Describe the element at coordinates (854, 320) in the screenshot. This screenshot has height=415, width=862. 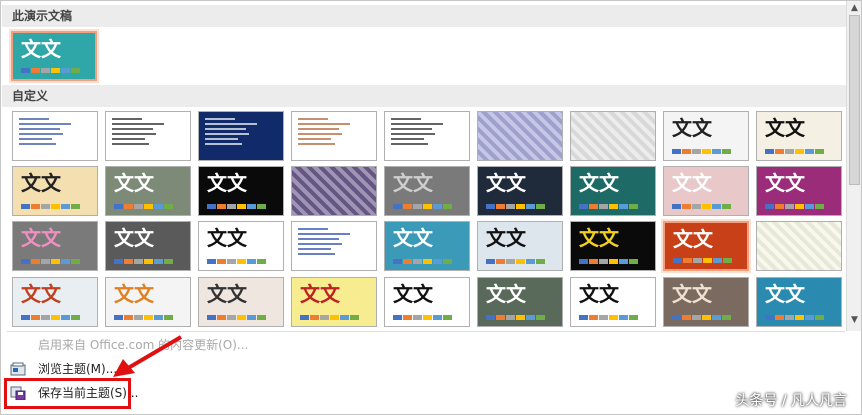
I see `scroll-down-arrow-icon: ▼` at that location.